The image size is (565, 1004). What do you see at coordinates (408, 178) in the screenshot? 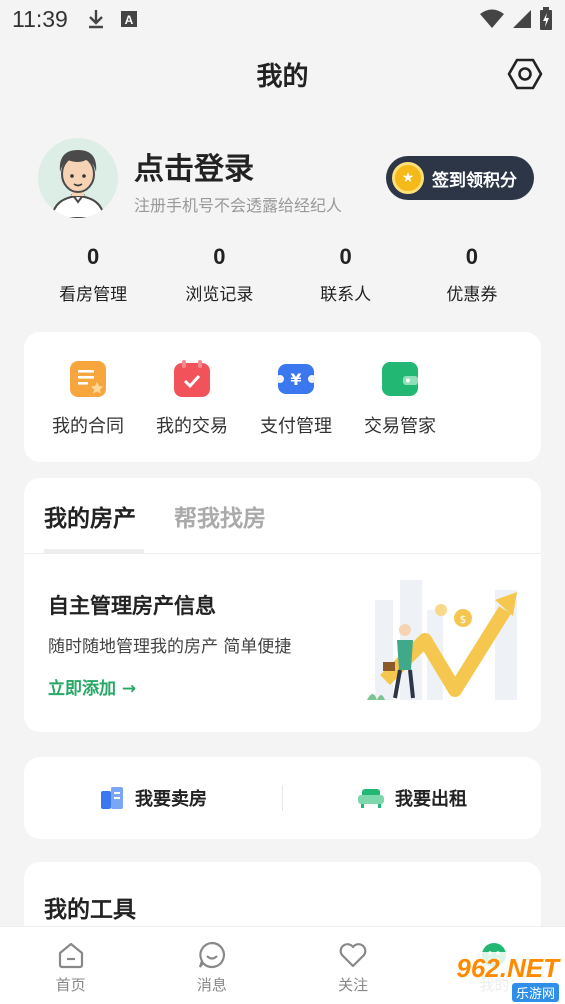
I see `star-coin-icon: ★` at bounding box center [408, 178].